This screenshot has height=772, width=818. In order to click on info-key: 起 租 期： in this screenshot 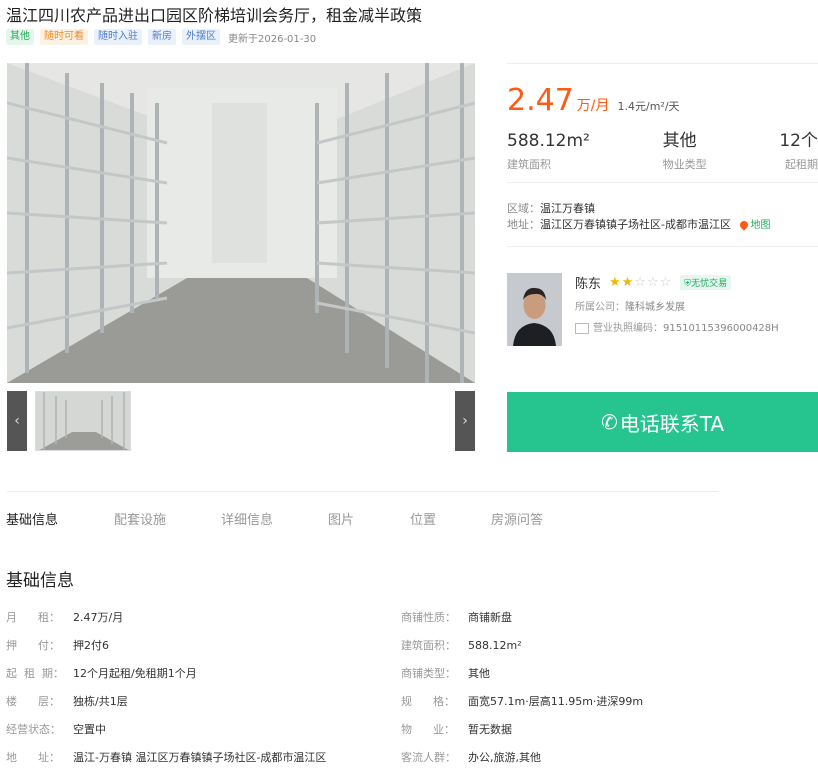, I will do `click(35, 673)`.